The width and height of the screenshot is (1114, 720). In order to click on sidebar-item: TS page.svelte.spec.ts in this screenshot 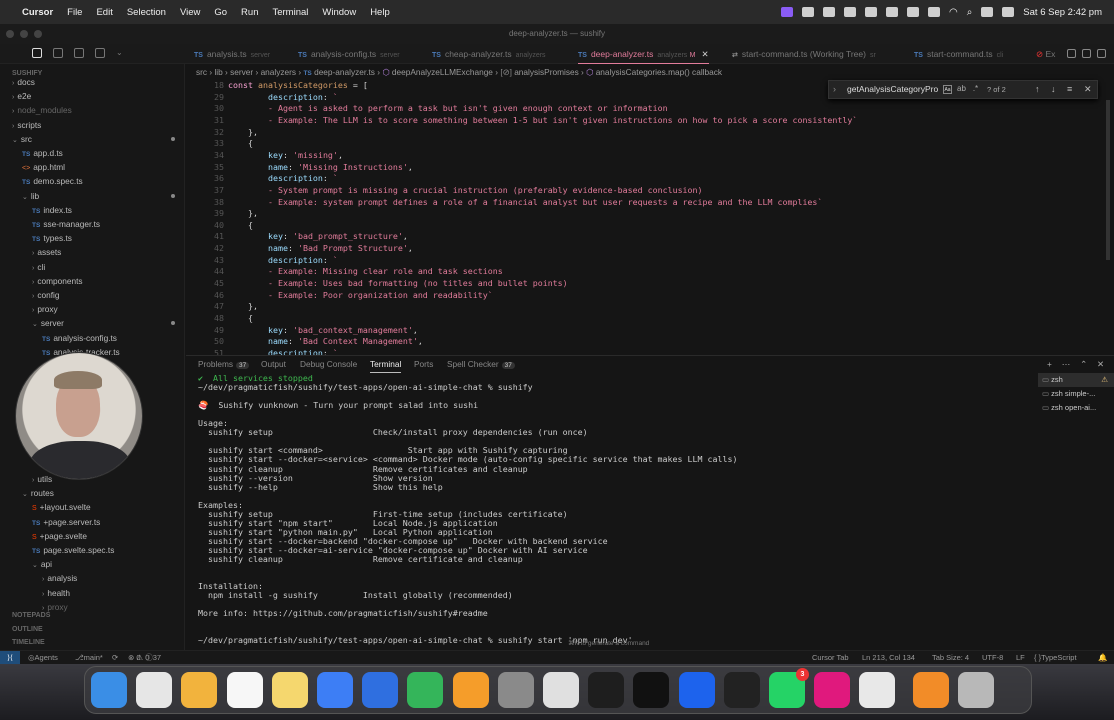, I will do `click(92, 550)`.